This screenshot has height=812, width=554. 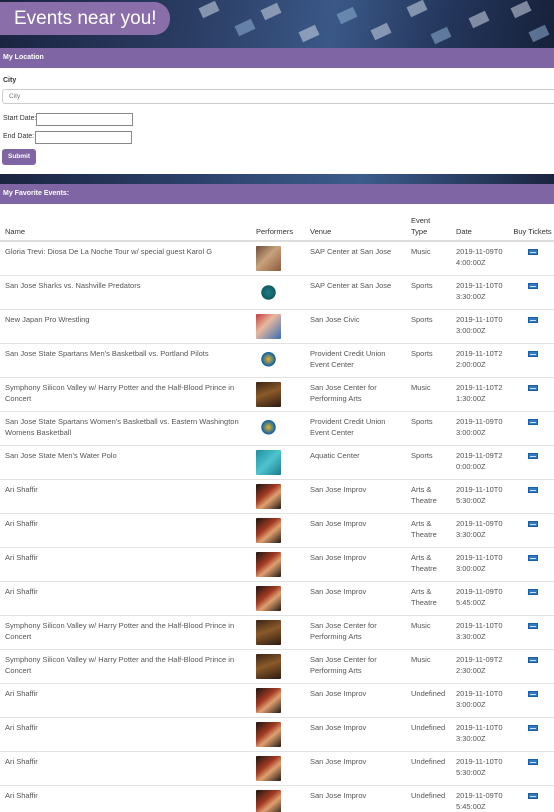 What do you see at coordinates (268, 428) in the screenshot?
I see `spartan-logo-icon` at bounding box center [268, 428].